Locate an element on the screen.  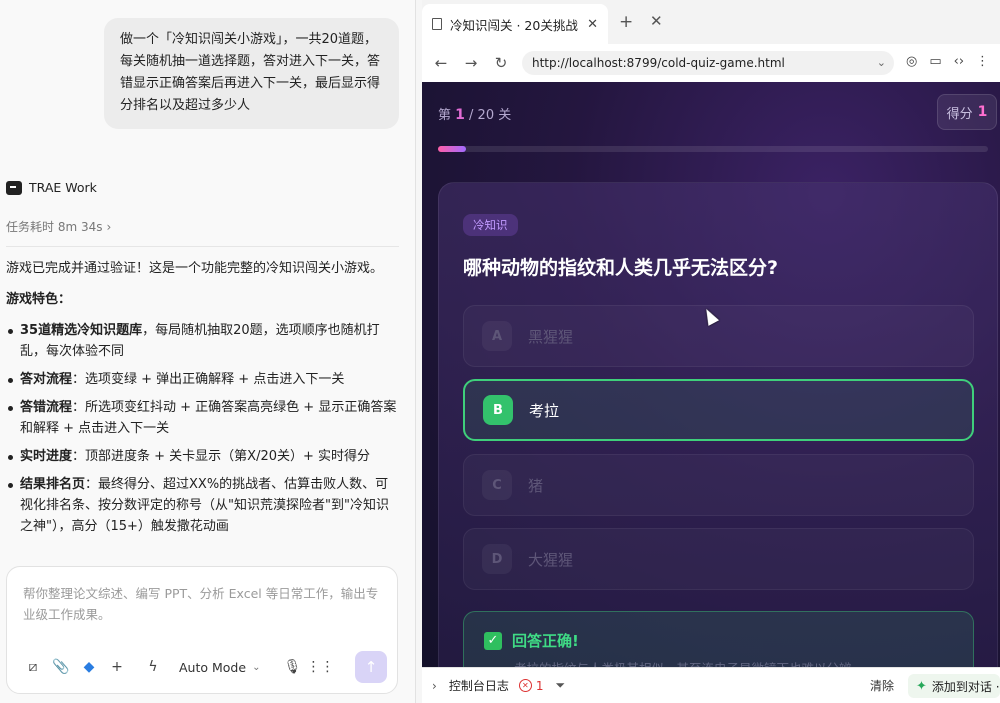
compass-icon: ◎ is located at coordinates (911, 61).